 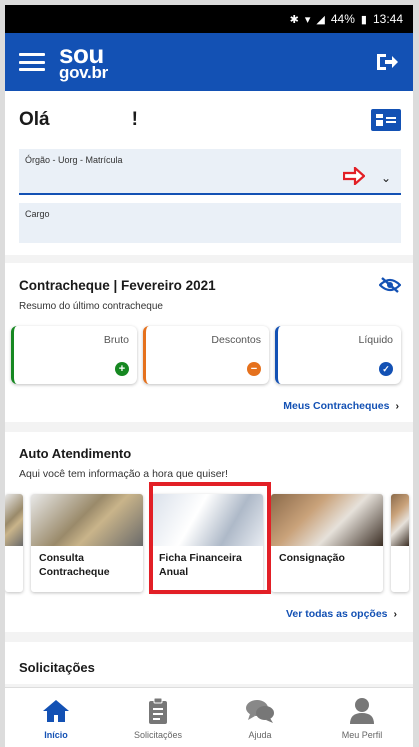 I want to click on sou-govbr-logo: sou gov.br, so click(x=83, y=60).